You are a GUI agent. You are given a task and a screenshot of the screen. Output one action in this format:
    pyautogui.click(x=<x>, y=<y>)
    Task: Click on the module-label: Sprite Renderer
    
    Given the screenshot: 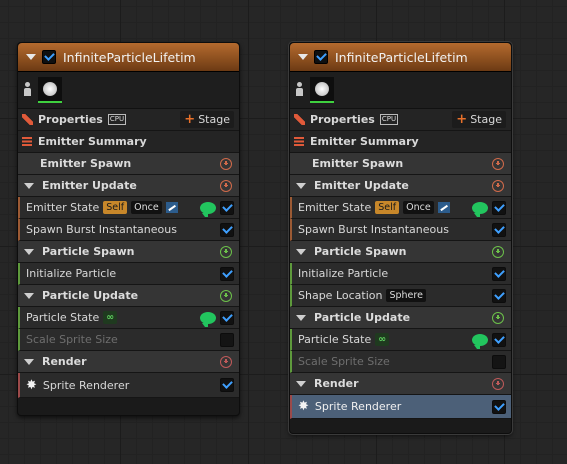 What is the action you would take?
    pyautogui.click(x=358, y=406)
    